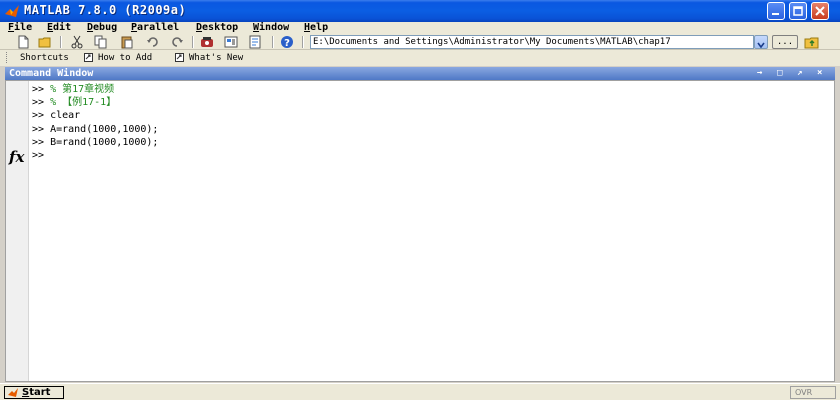  What do you see at coordinates (207, 42) in the screenshot?
I see `simulink-icon` at bounding box center [207, 42].